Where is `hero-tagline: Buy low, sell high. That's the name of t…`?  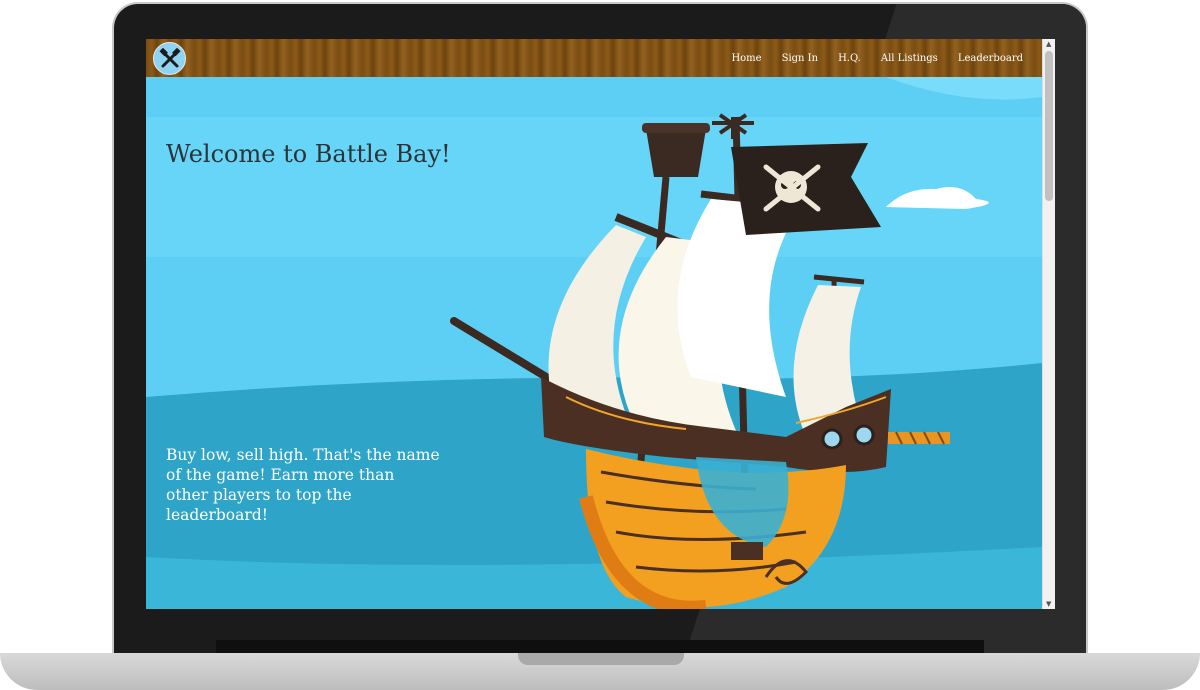 hero-tagline: Buy low, sell high. That's the name of t… is located at coordinates (303, 485).